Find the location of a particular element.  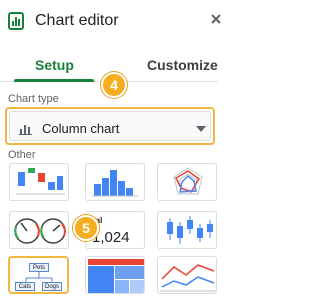

histogram-chart-icon is located at coordinates (115, 183).